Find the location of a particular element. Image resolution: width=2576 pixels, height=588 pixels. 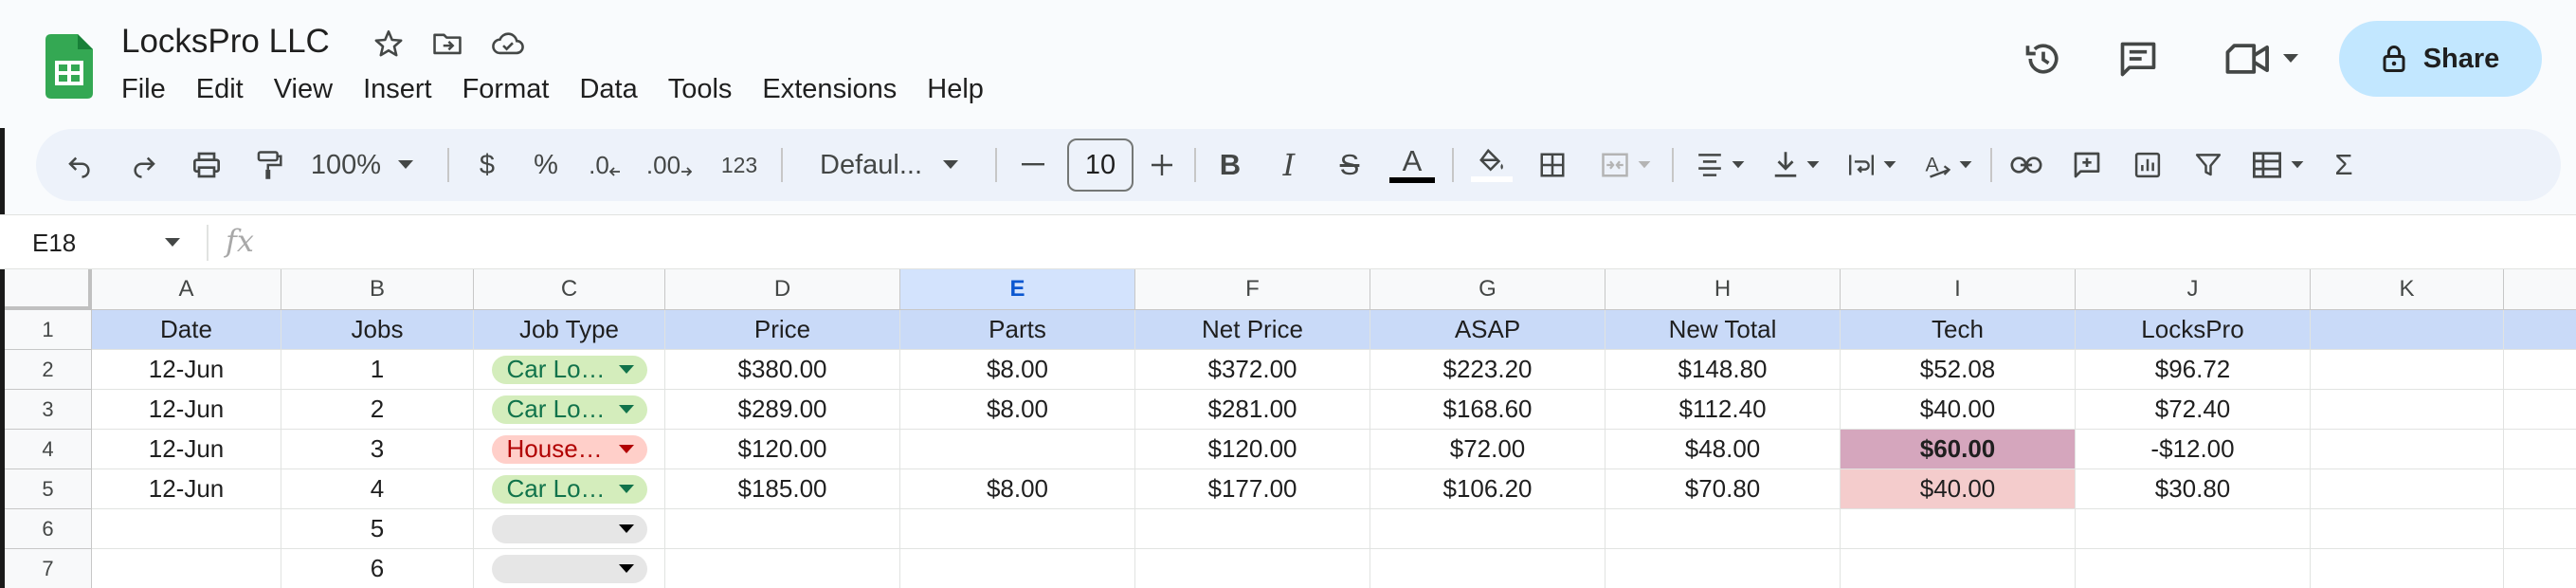

cell-l7 is located at coordinates (2540, 568).